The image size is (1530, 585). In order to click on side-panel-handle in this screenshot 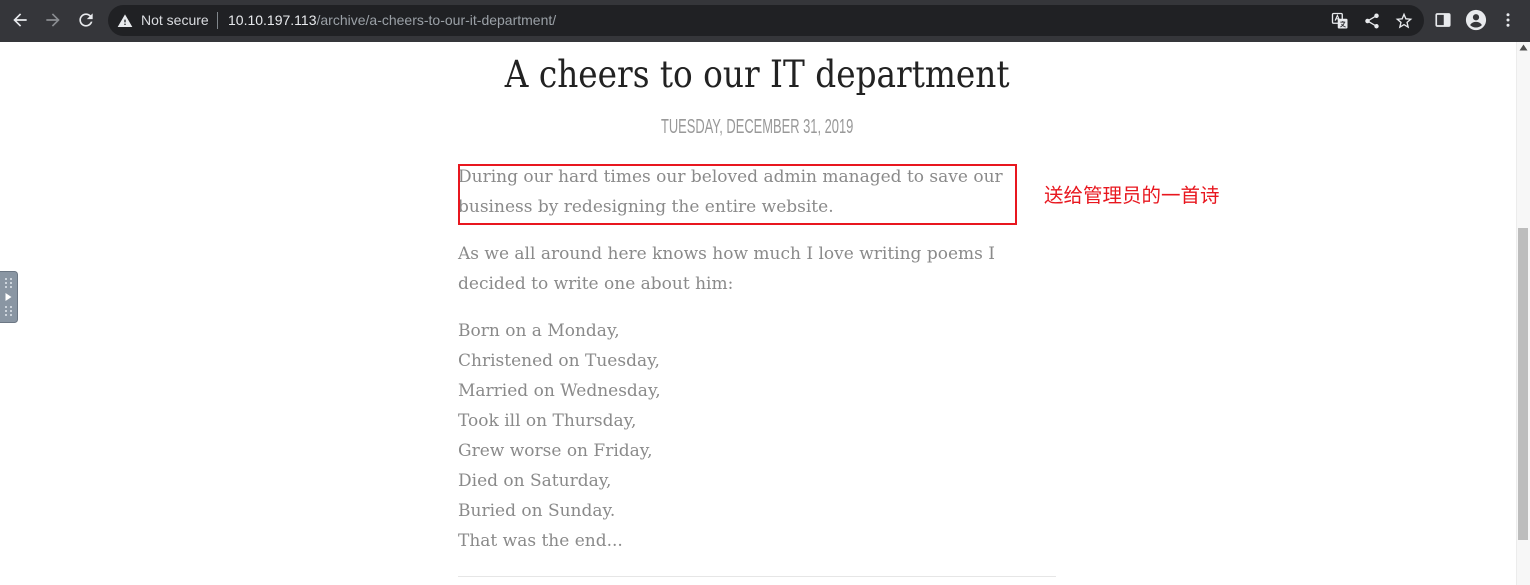, I will do `click(9, 297)`.